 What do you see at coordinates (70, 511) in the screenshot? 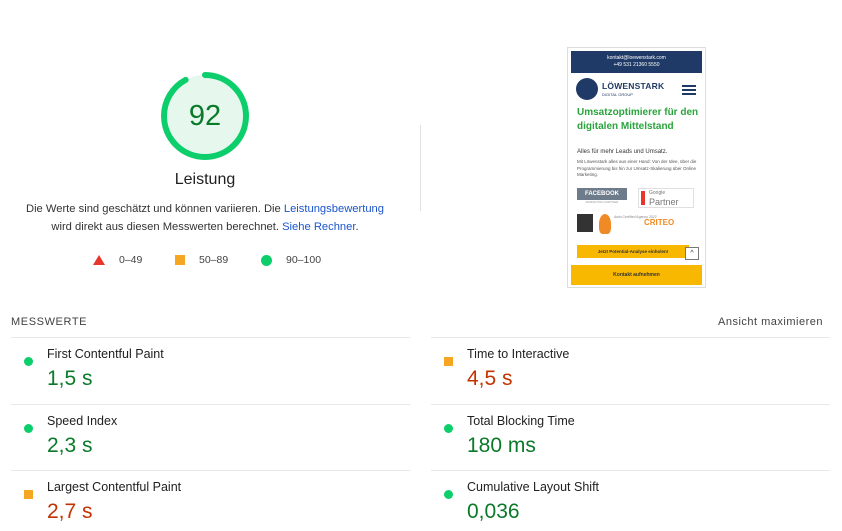
I see `metric-value: 2,7 s` at bounding box center [70, 511].